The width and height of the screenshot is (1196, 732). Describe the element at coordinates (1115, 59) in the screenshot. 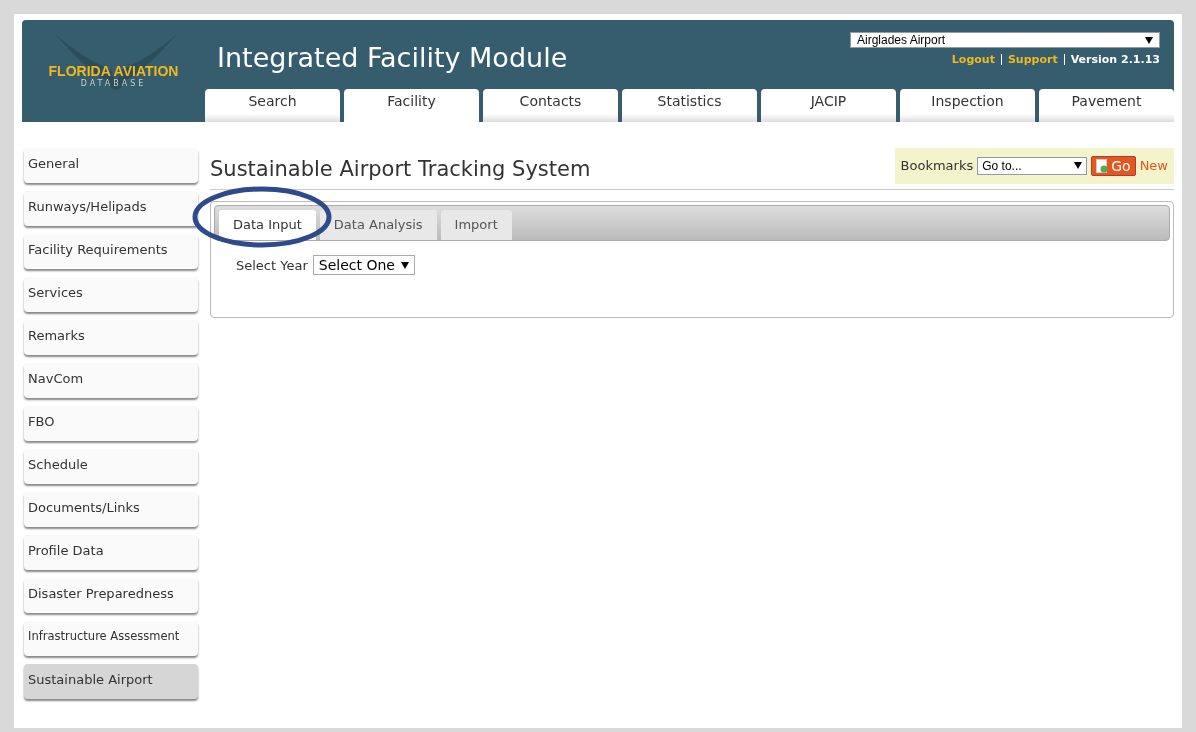

I see `version-label: Version 2.1.13` at that location.